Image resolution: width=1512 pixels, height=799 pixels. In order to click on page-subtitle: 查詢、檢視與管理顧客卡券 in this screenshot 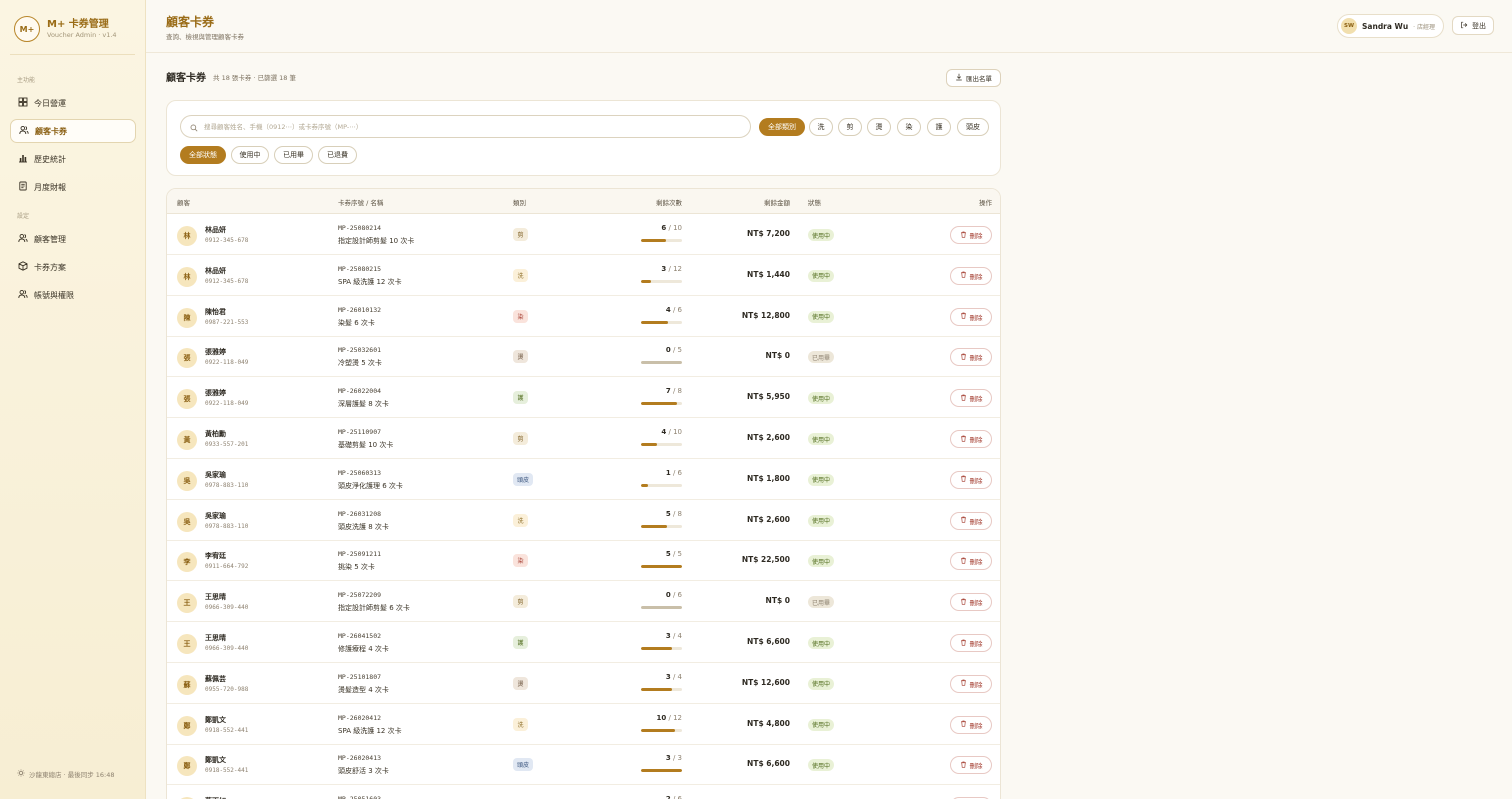, I will do `click(205, 37)`.